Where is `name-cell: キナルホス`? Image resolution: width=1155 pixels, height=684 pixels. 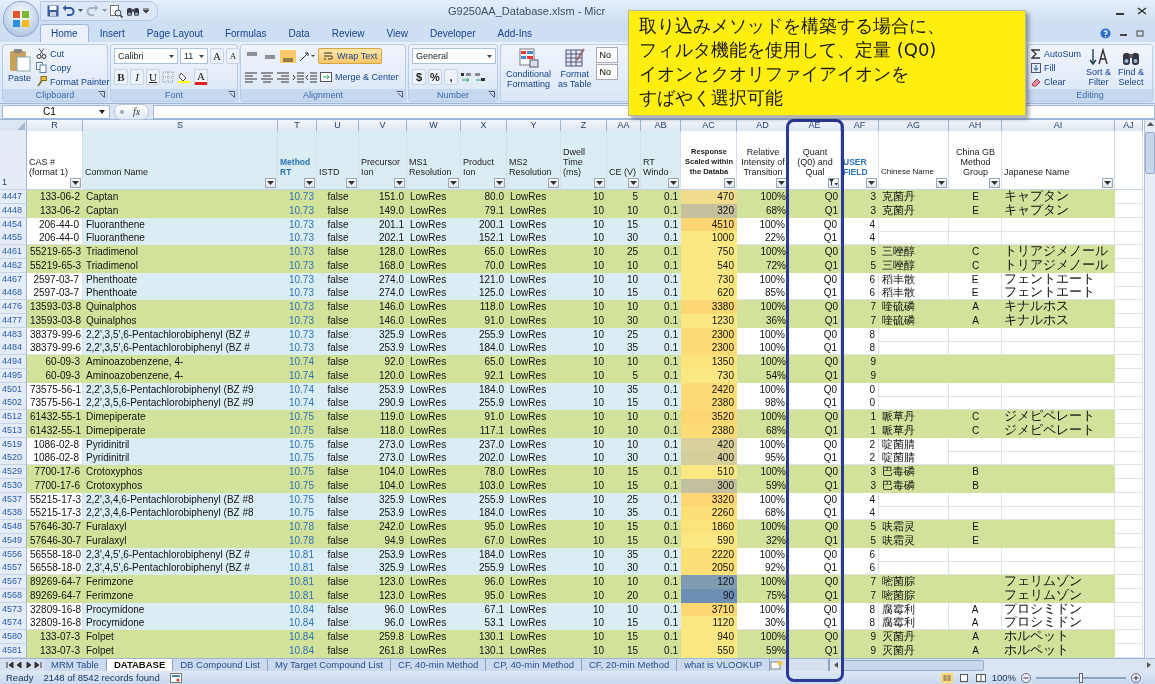 name-cell: キナルホス is located at coordinates (1058, 307).